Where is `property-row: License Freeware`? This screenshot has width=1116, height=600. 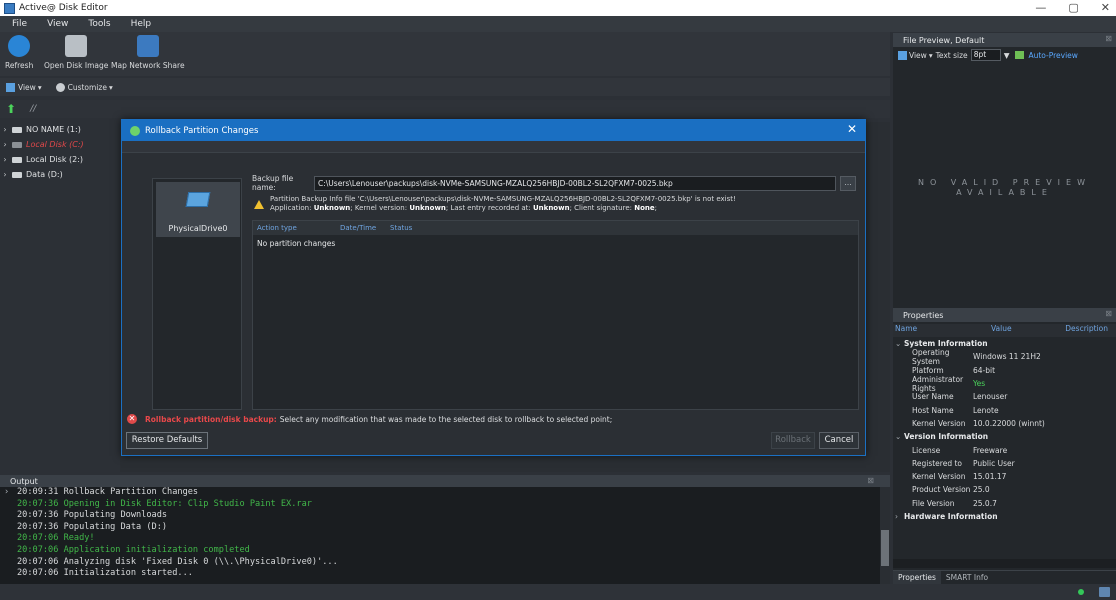 property-row: License Freeware is located at coordinates (1004, 449).